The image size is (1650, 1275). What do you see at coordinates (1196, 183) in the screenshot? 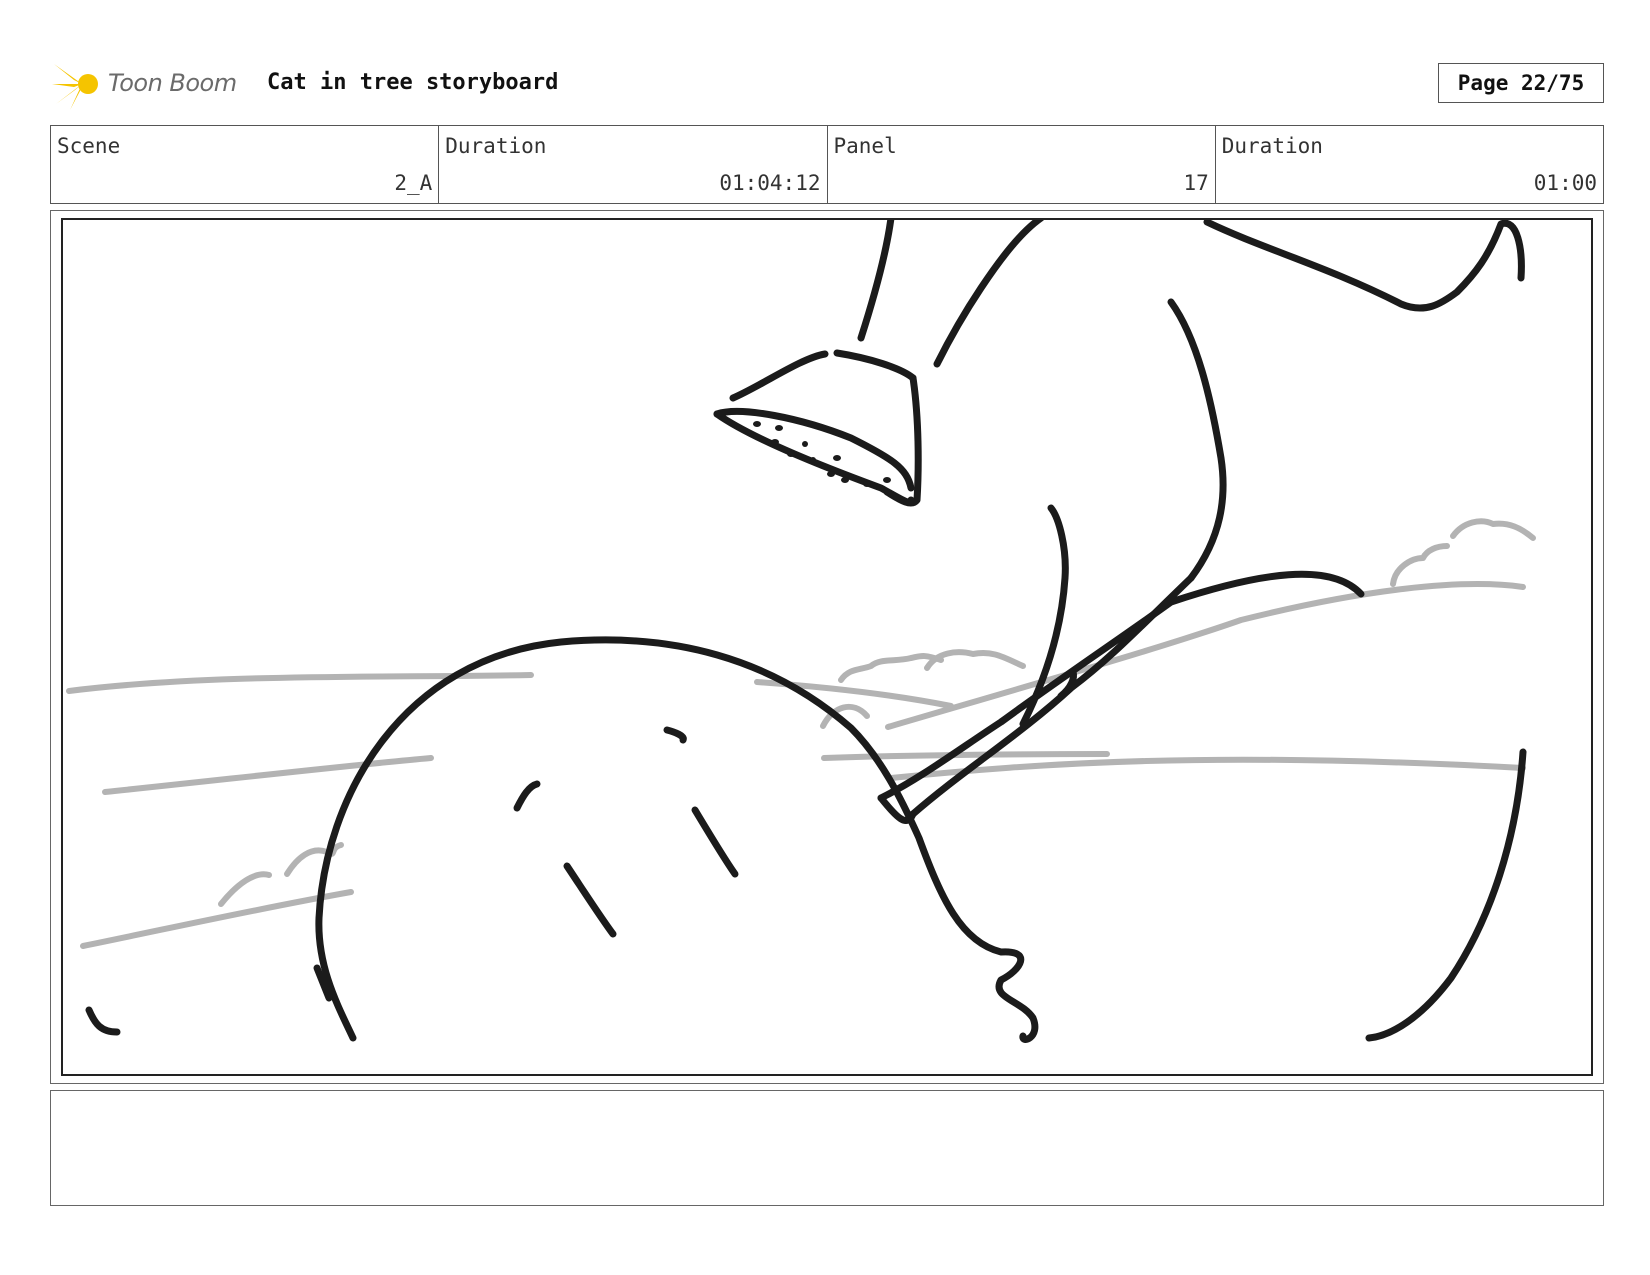
I see `panel-value: 17` at bounding box center [1196, 183].